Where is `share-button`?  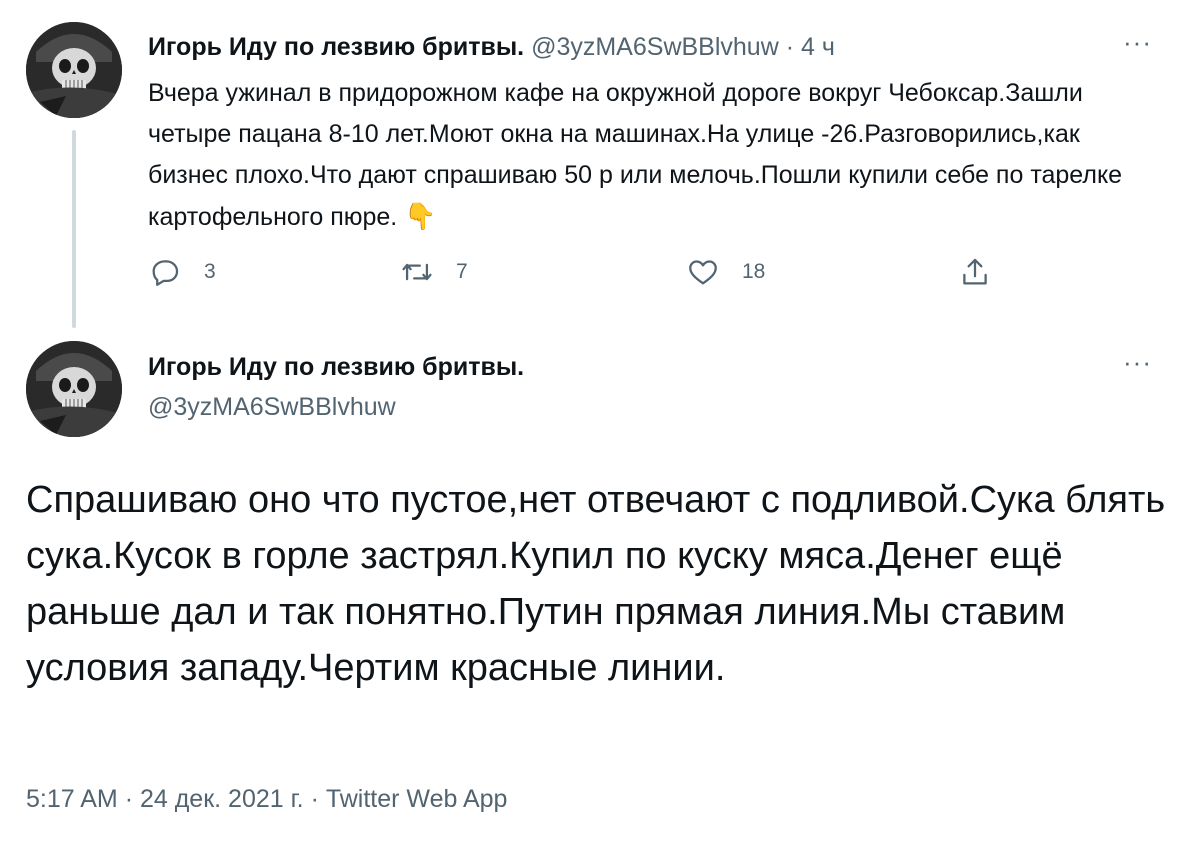 share-button is located at coordinates (975, 272).